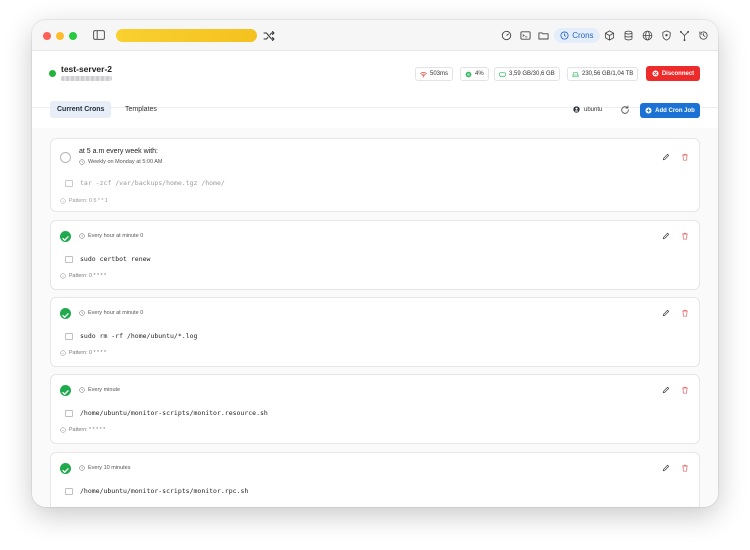 This screenshot has width=750, height=550. I want to click on database-icon, so click(628, 35).